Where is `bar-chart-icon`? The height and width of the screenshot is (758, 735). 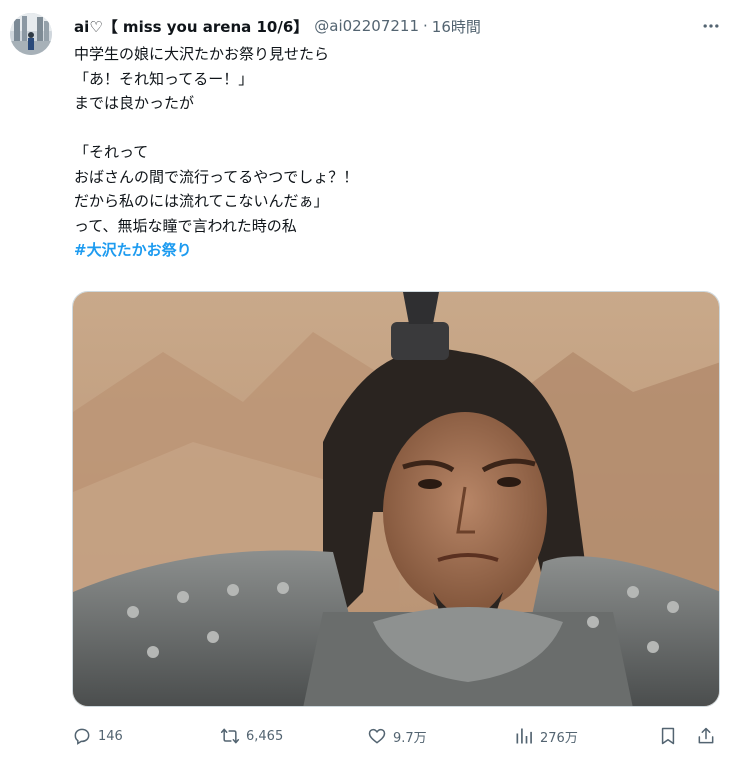 bar-chart-icon is located at coordinates (524, 736).